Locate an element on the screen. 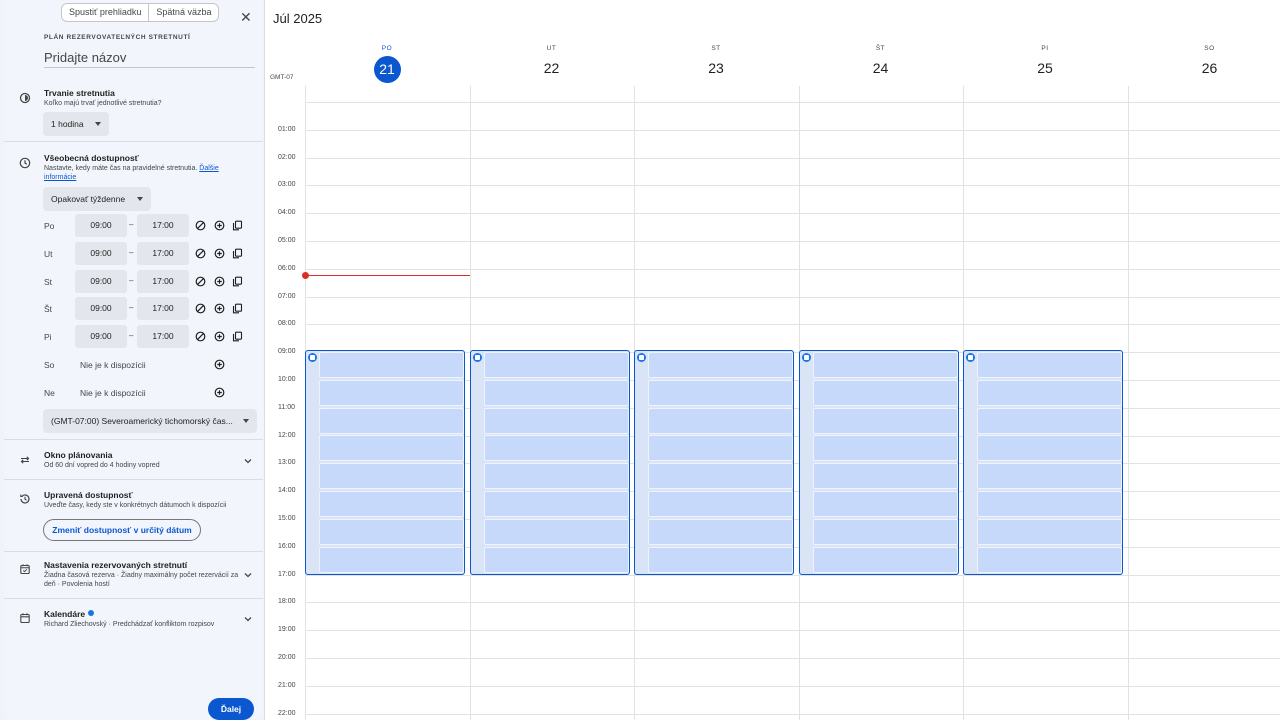  day-number: 24 is located at coordinates (881, 68).